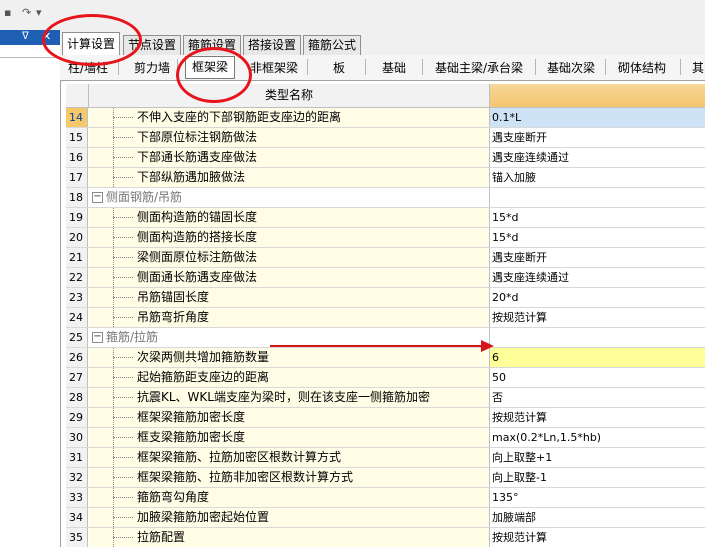  What do you see at coordinates (274, 67) in the screenshot?
I see `subtab-nonframe-beam: 非框架梁` at bounding box center [274, 67].